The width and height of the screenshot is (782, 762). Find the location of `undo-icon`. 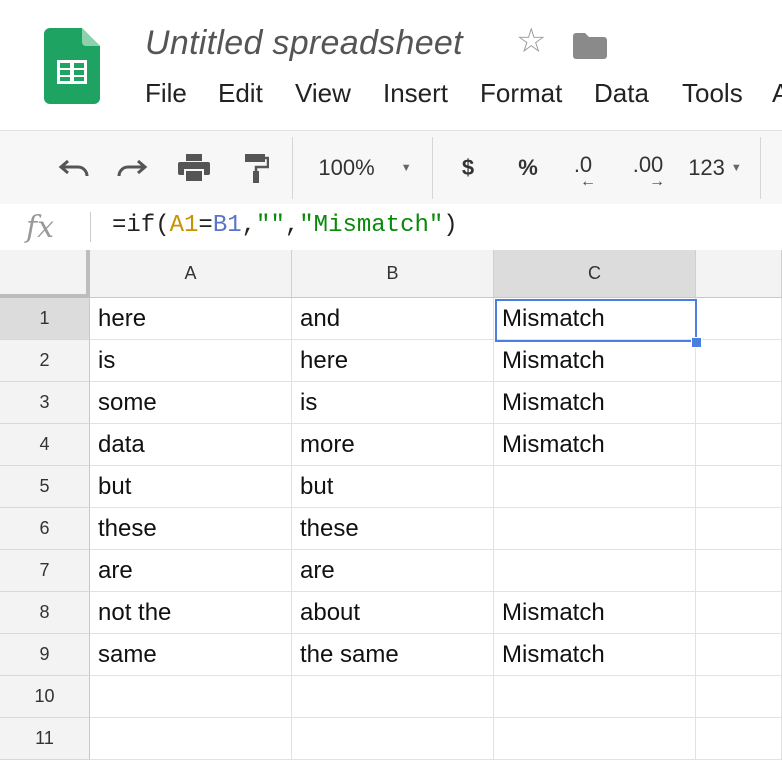

undo-icon is located at coordinates (73, 168).